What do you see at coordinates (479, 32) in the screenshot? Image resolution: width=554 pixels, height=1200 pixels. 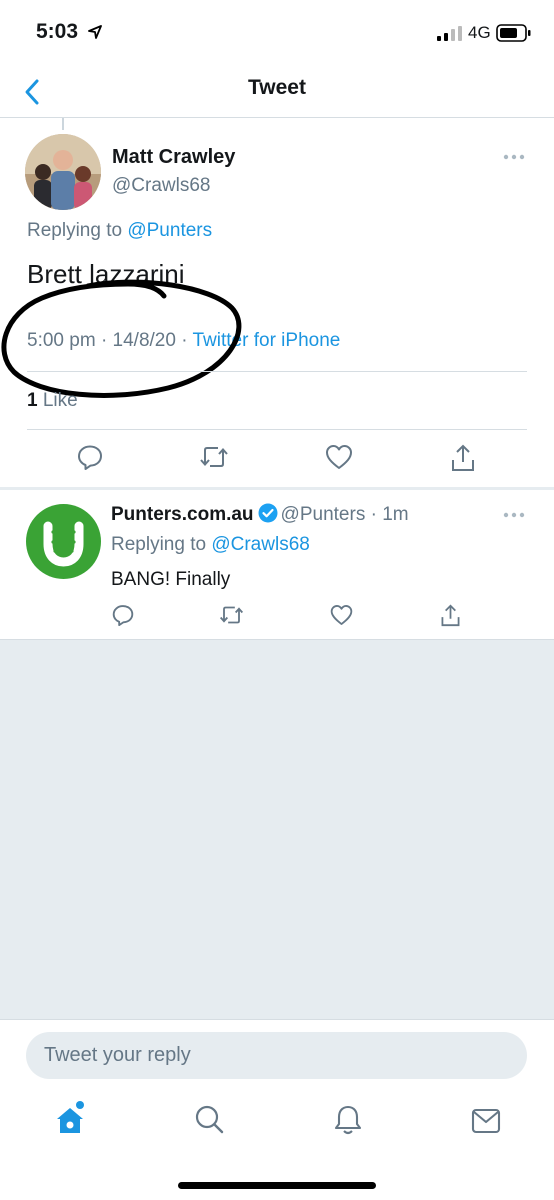 I see `network-type: 4G` at bounding box center [479, 32].